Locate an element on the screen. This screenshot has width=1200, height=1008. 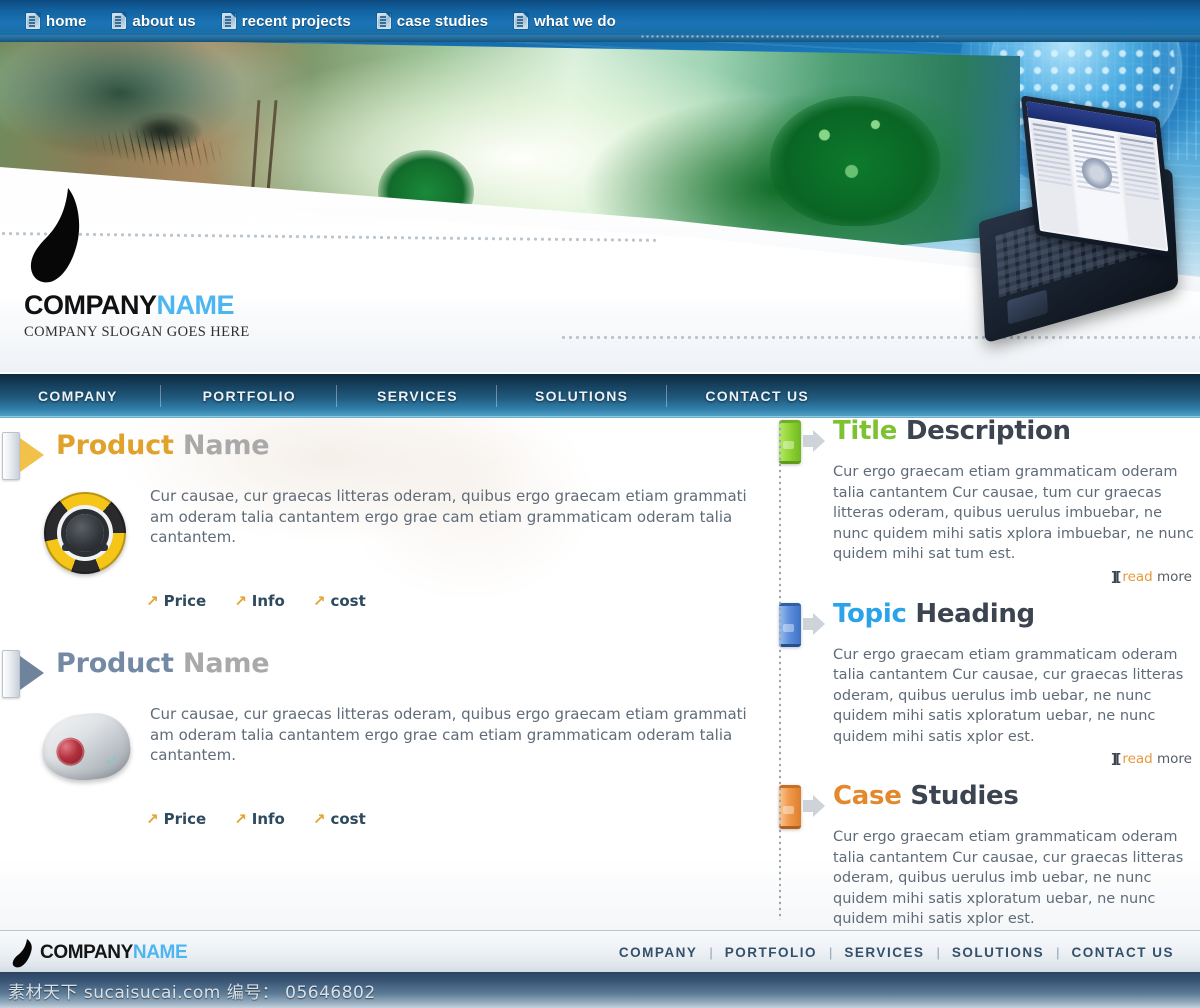
topnav-item-home: home is located at coordinates (56, 21).